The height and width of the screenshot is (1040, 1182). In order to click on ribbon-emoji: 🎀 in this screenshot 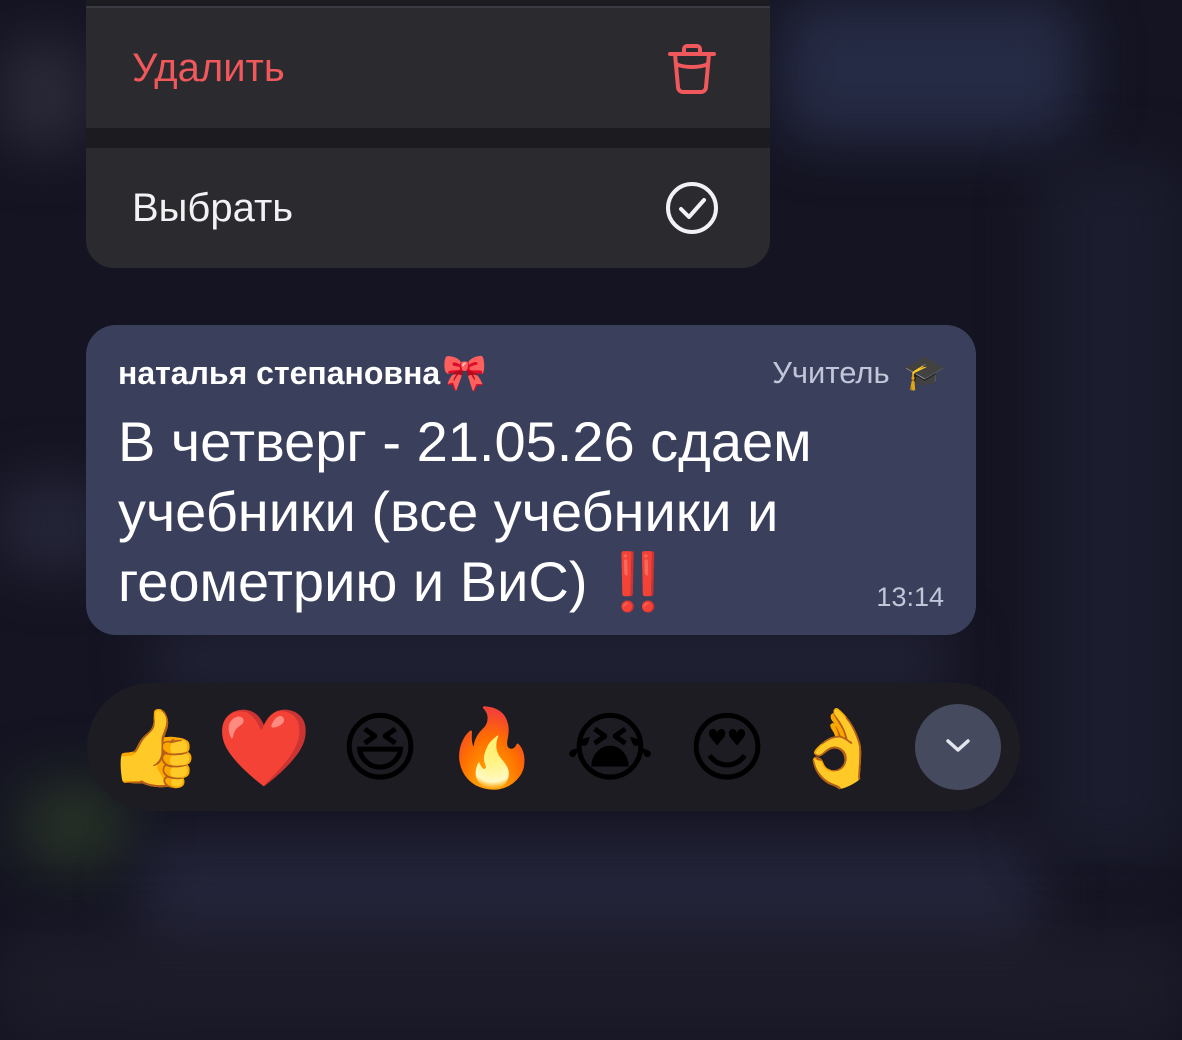, I will do `click(465, 372)`.